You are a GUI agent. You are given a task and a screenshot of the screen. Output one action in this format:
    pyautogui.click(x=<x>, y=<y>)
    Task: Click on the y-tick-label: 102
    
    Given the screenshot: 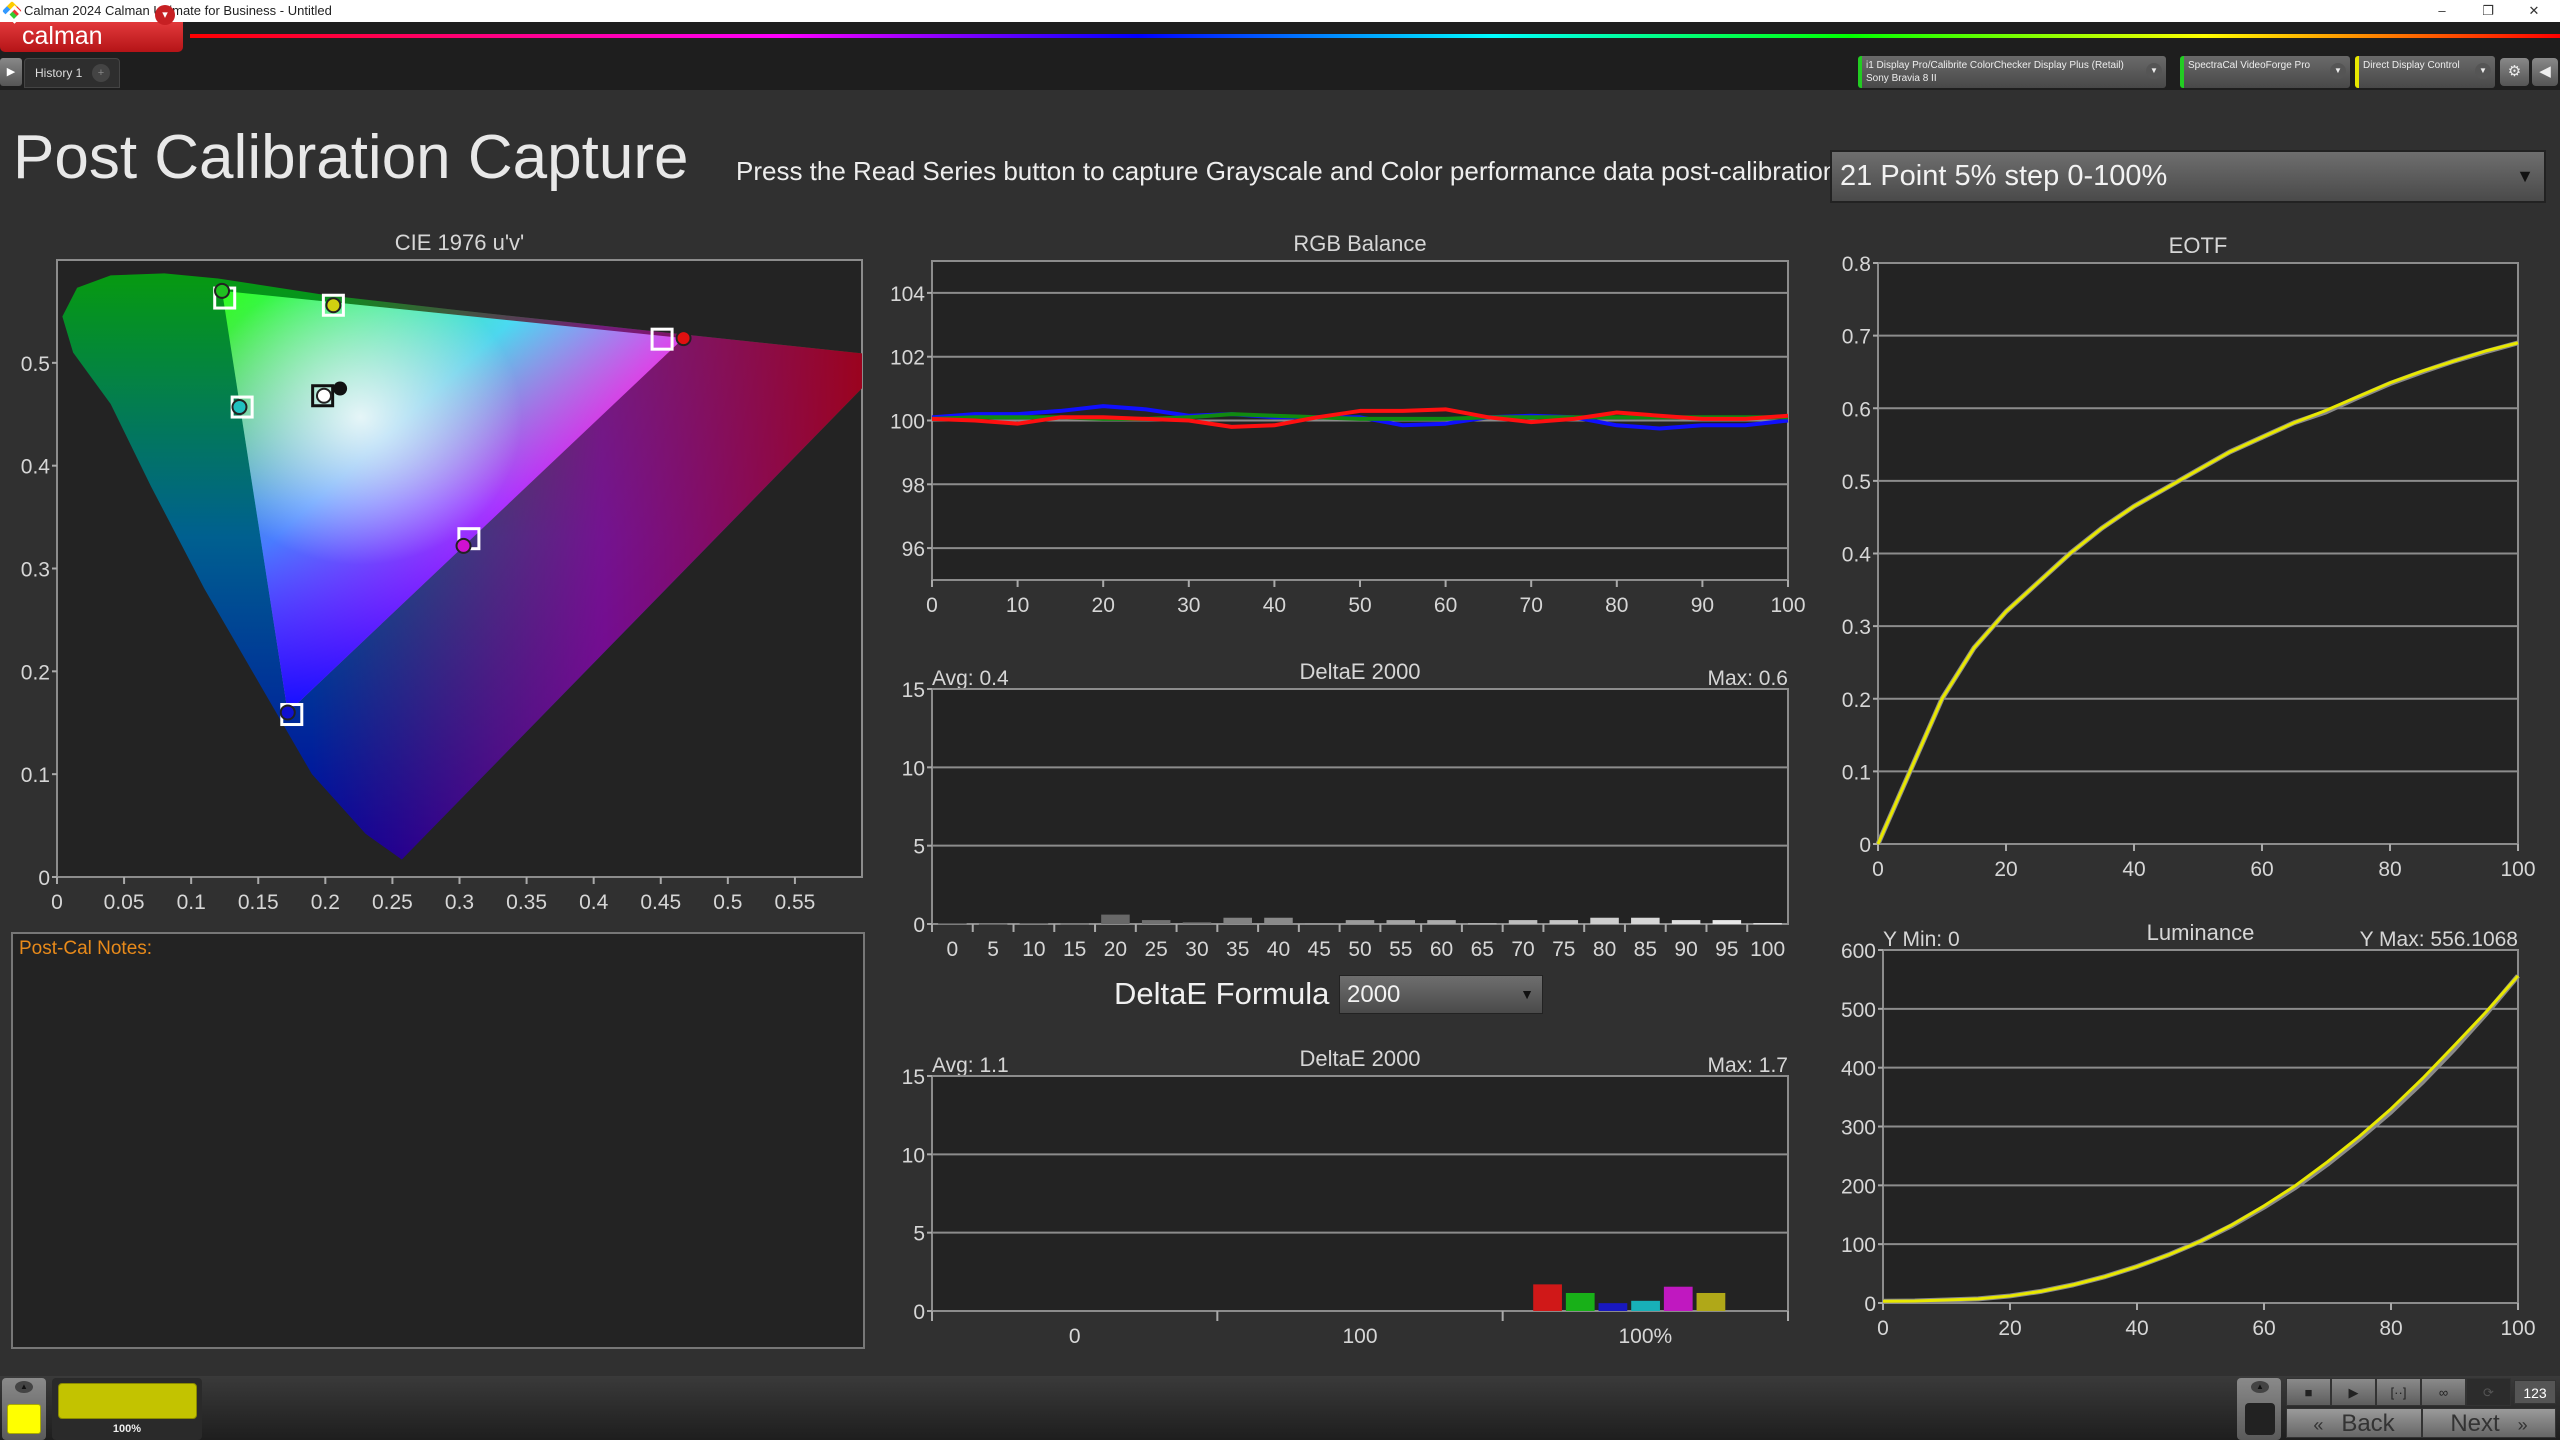 What is the action you would take?
    pyautogui.click(x=907, y=358)
    